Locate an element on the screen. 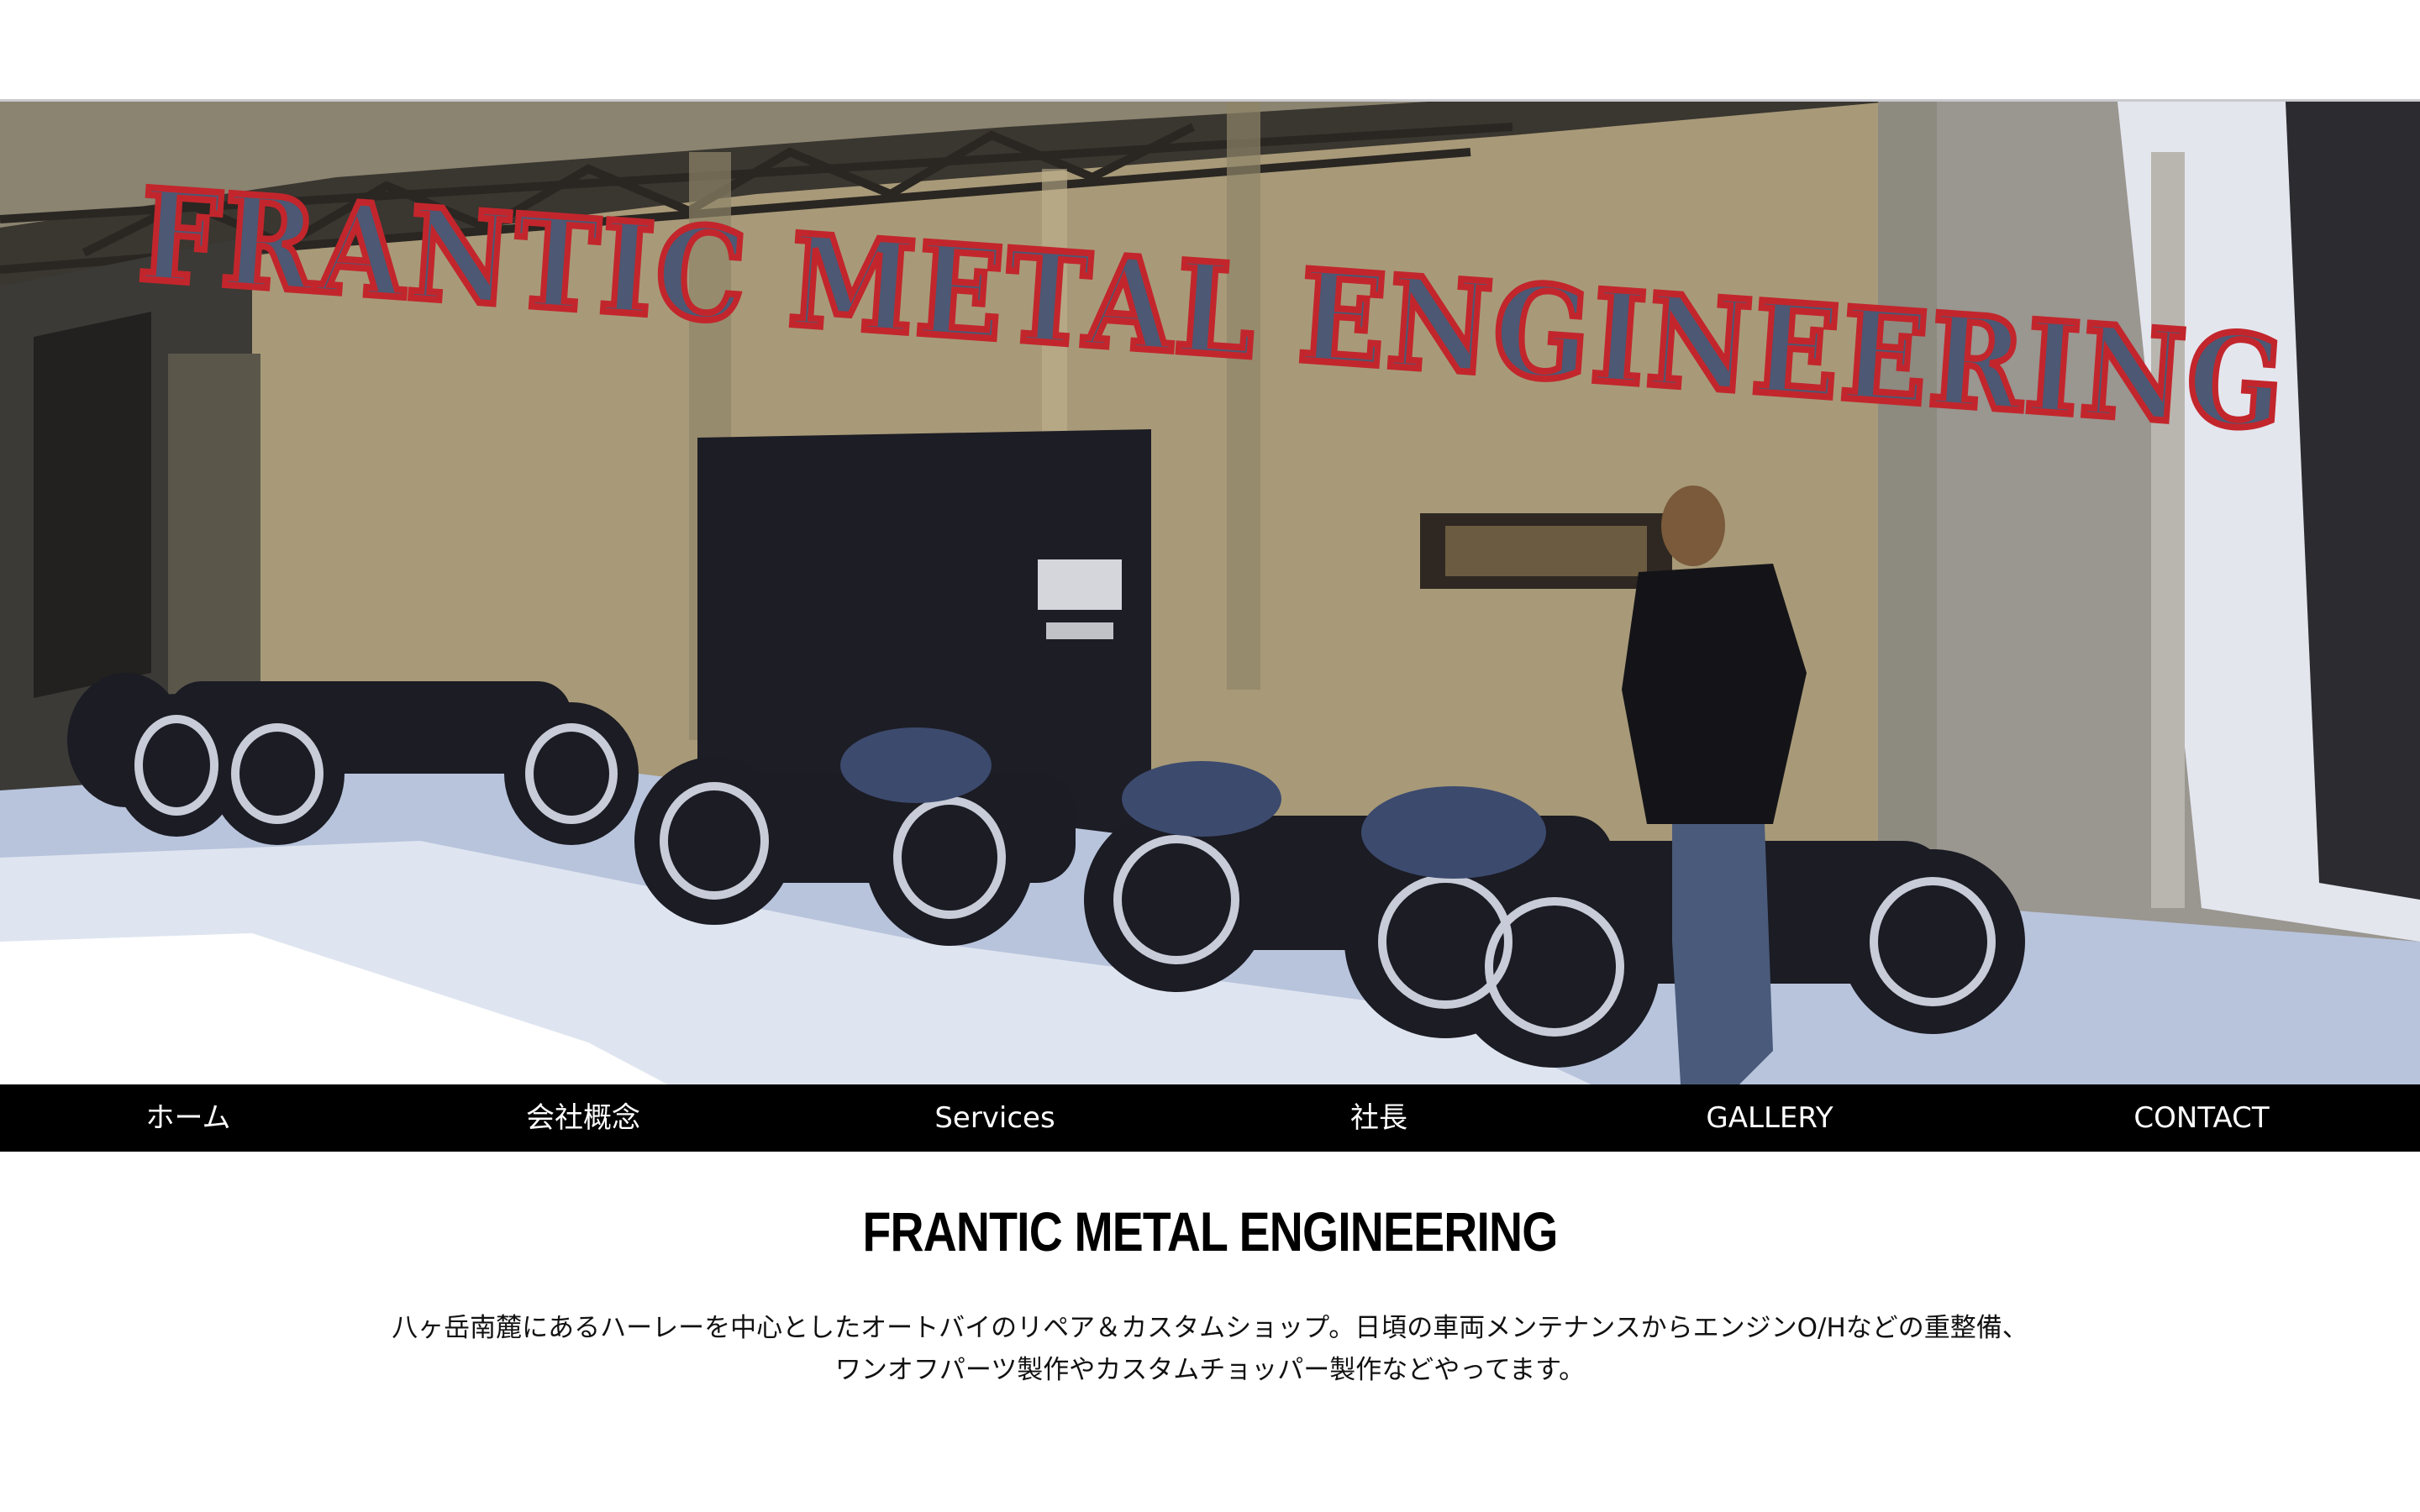 The width and height of the screenshot is (2420, 1512). top-spacer is located at coordinates (1210, 49).